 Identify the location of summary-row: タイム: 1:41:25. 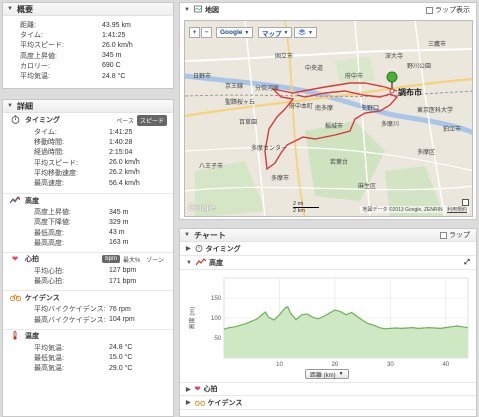
(88, 35).